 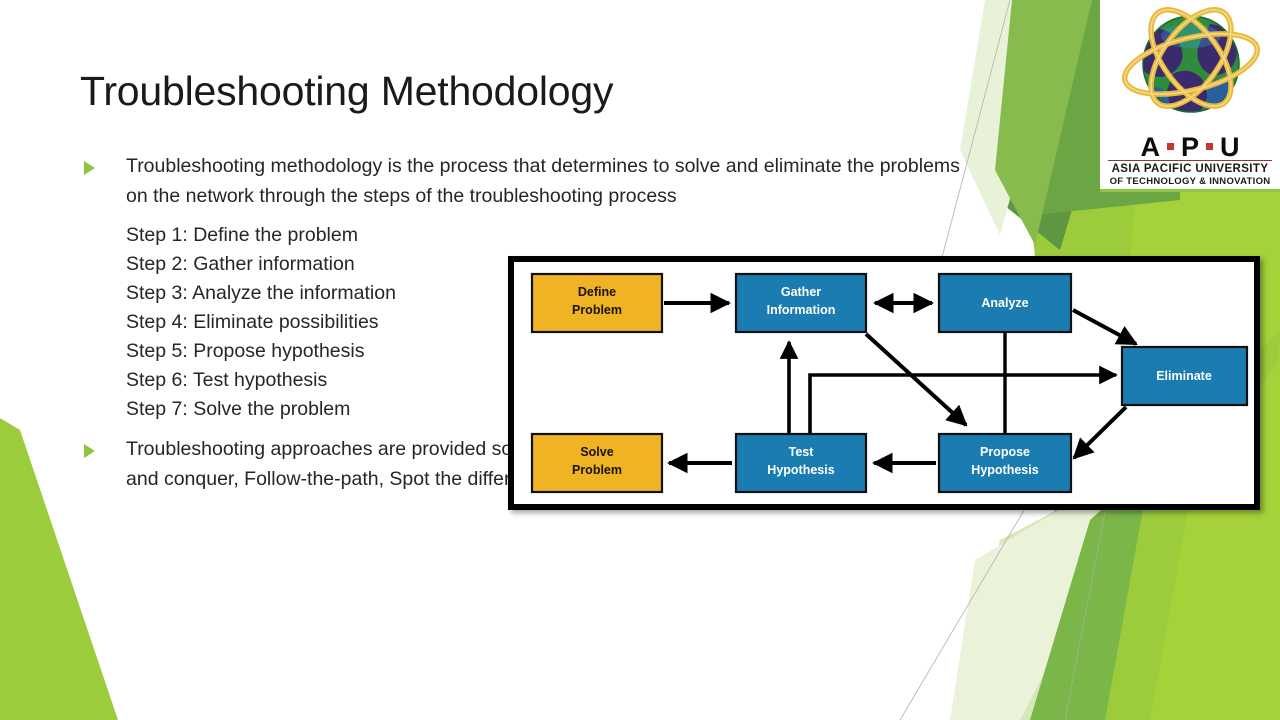 What do you see at coordinates (916, 379) in the screenshot?
I see `edge-gather-to-propose` at bounding box center [916, 379].